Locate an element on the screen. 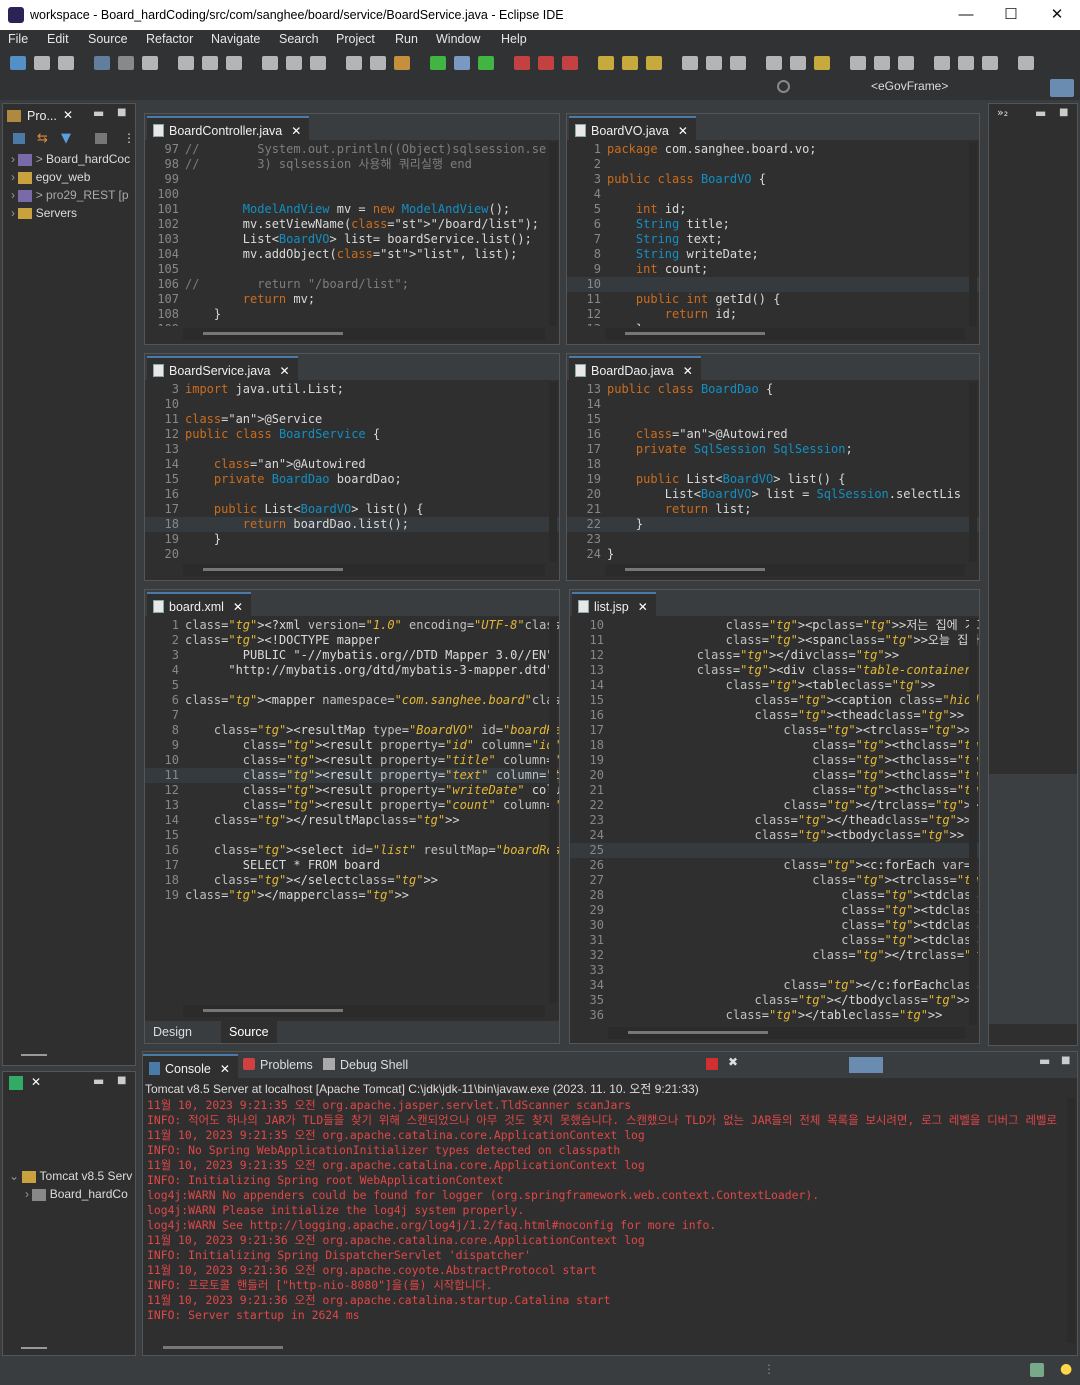 The height and width of the screenshot is (1385, 1080). menu-help: Help is located at coordinates (514, 39).